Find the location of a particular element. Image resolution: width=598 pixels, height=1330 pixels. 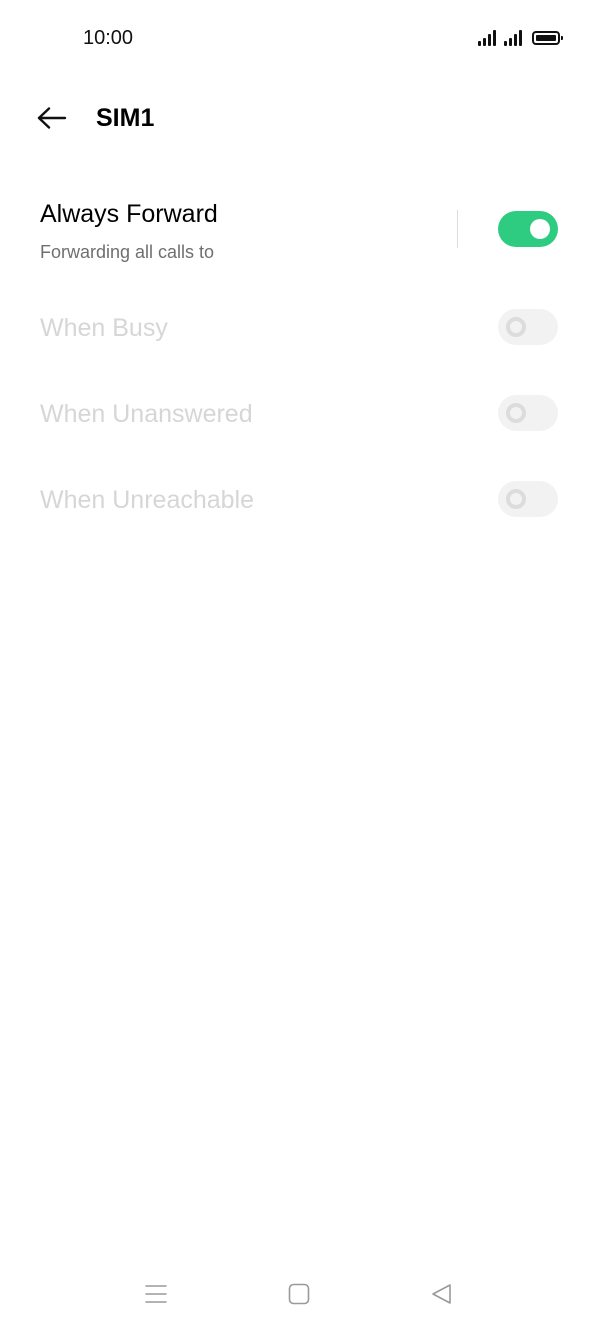

when-busy-row: When Busy is located at coordinates (299, 328).